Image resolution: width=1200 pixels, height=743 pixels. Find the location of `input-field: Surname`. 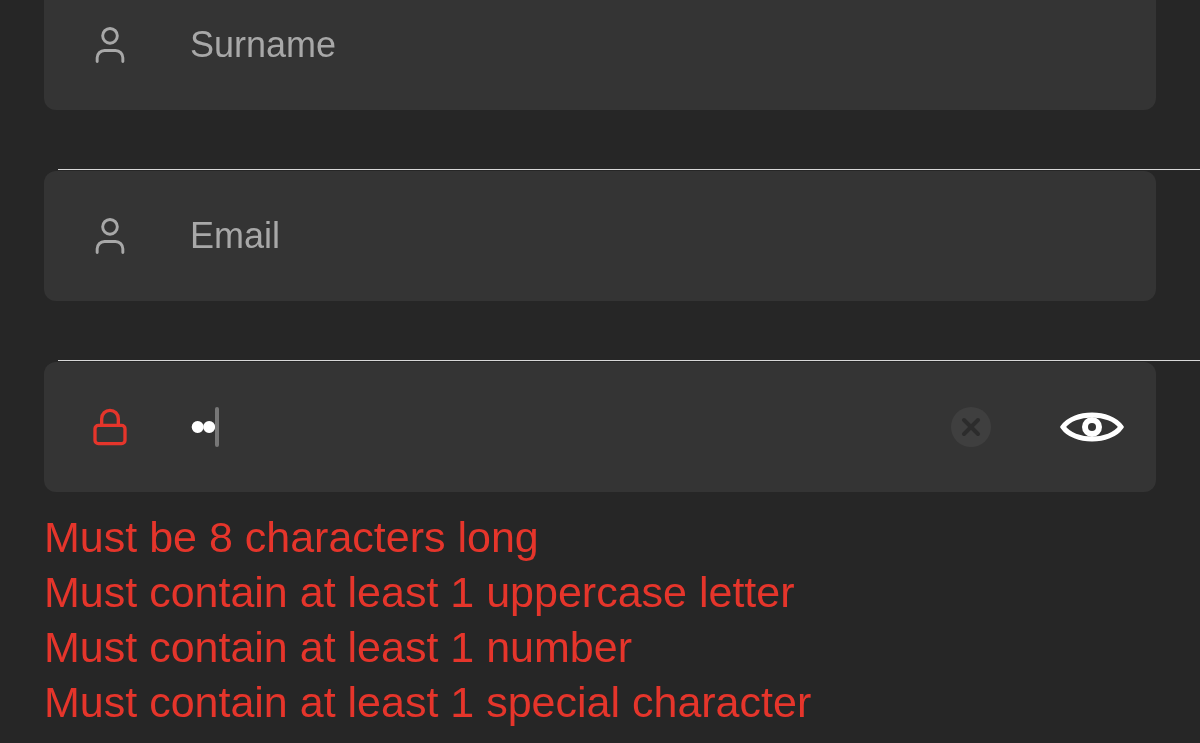

input-field: Surname is located at coordinates (600, 55).